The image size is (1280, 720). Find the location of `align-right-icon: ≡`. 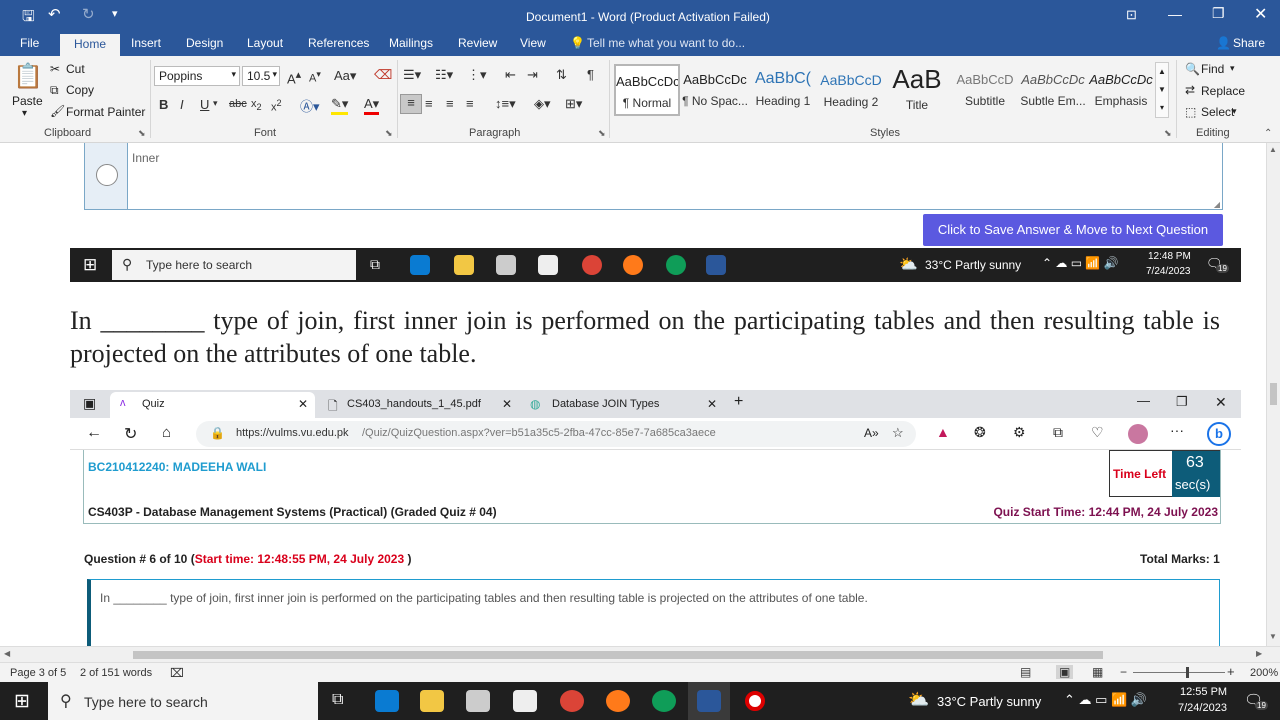

align-right-icon: ≡ is located at coordinates (450, 103).